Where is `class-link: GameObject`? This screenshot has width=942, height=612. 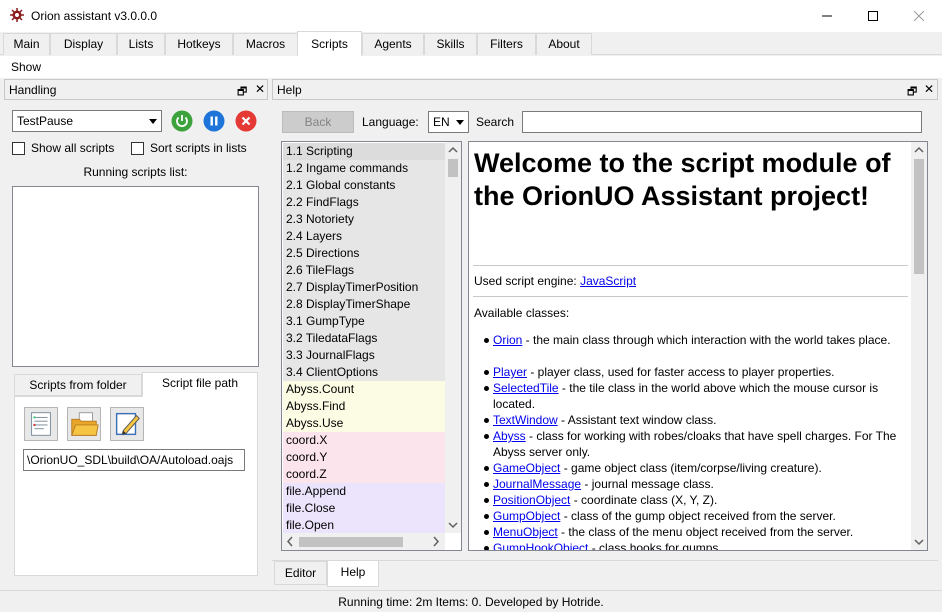
class-link: GameObject is located at coordinates (526, 468).